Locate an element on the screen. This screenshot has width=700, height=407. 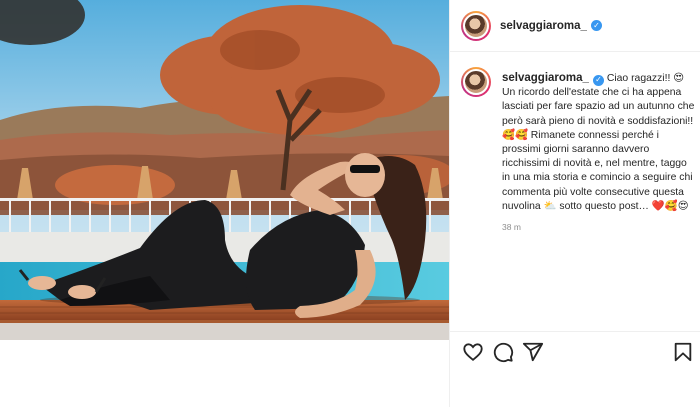
avatar is located at coordinates (476, 25).